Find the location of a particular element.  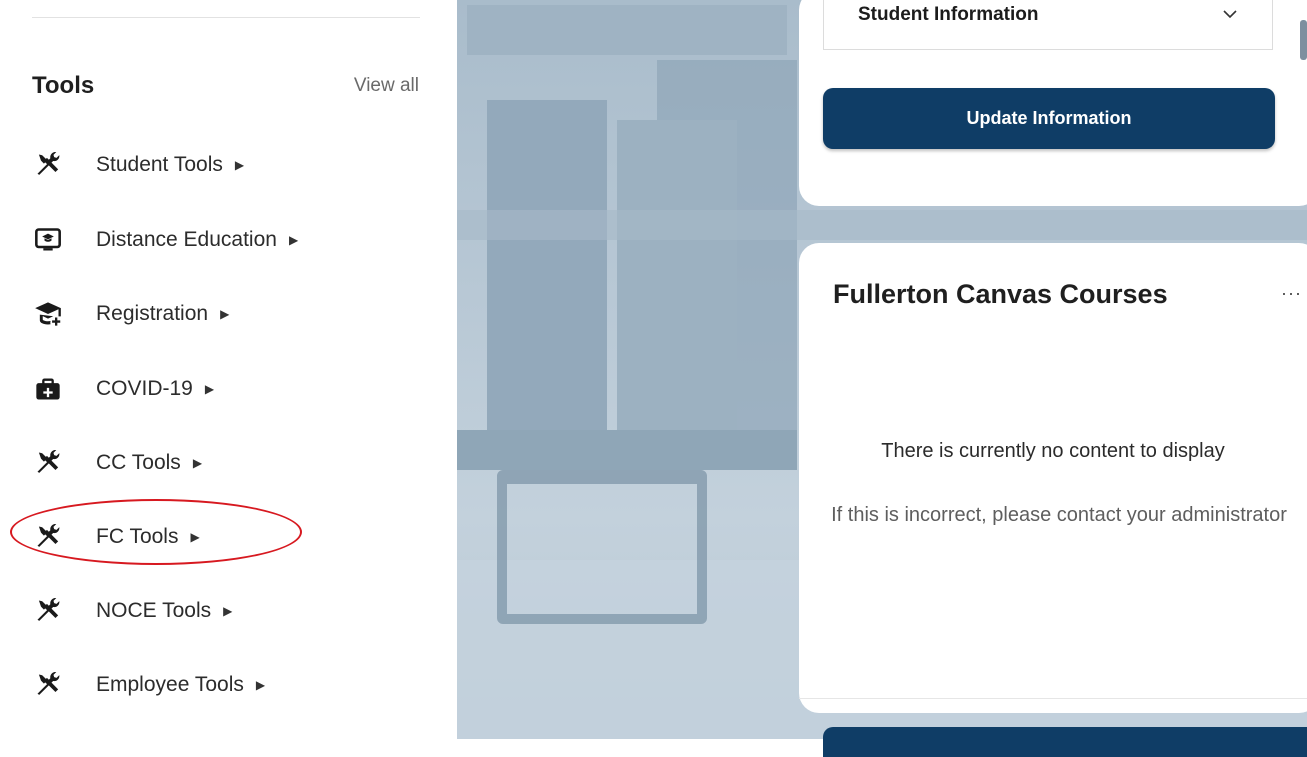

tool-item-employee-tools: Employee Tools ▶ is located at coordinates (149, 685).